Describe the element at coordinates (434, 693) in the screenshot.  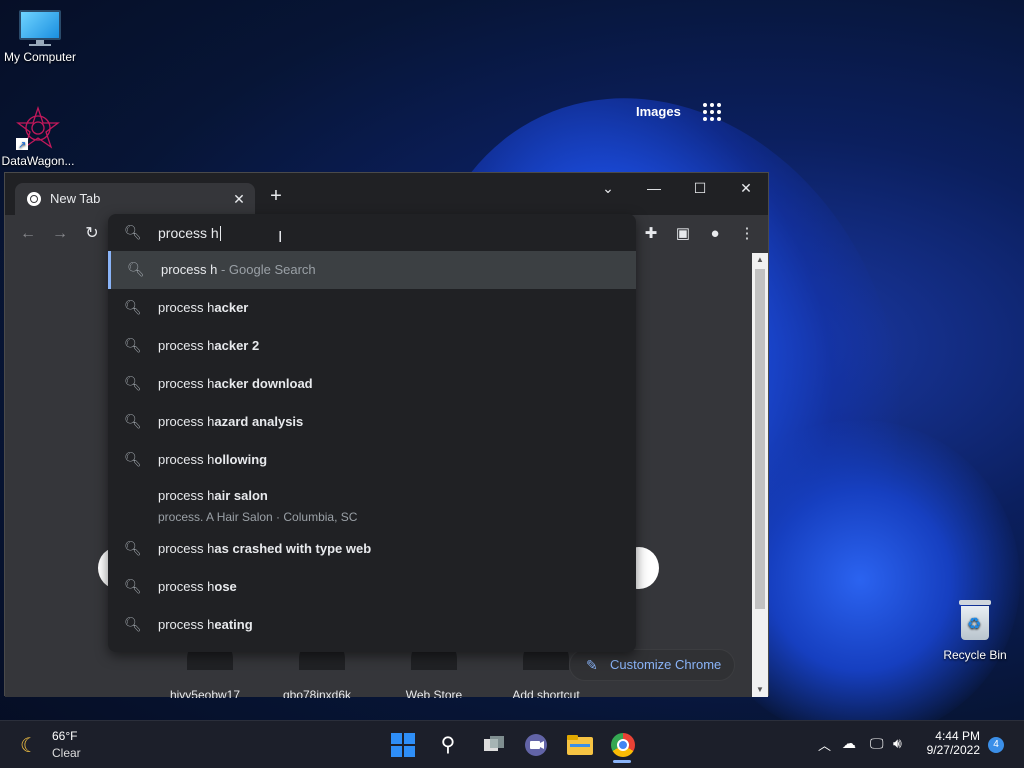
I see `shortcut-label: Web Store` at that location.